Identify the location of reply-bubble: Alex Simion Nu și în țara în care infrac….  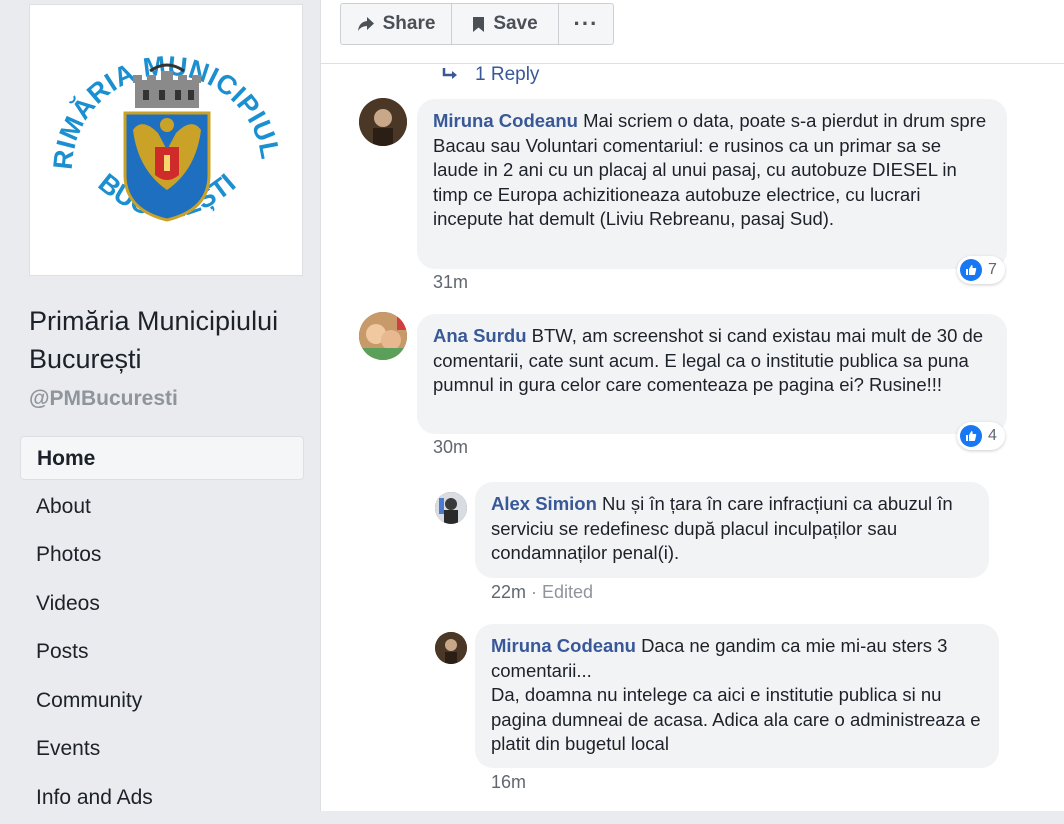
(732, 530).